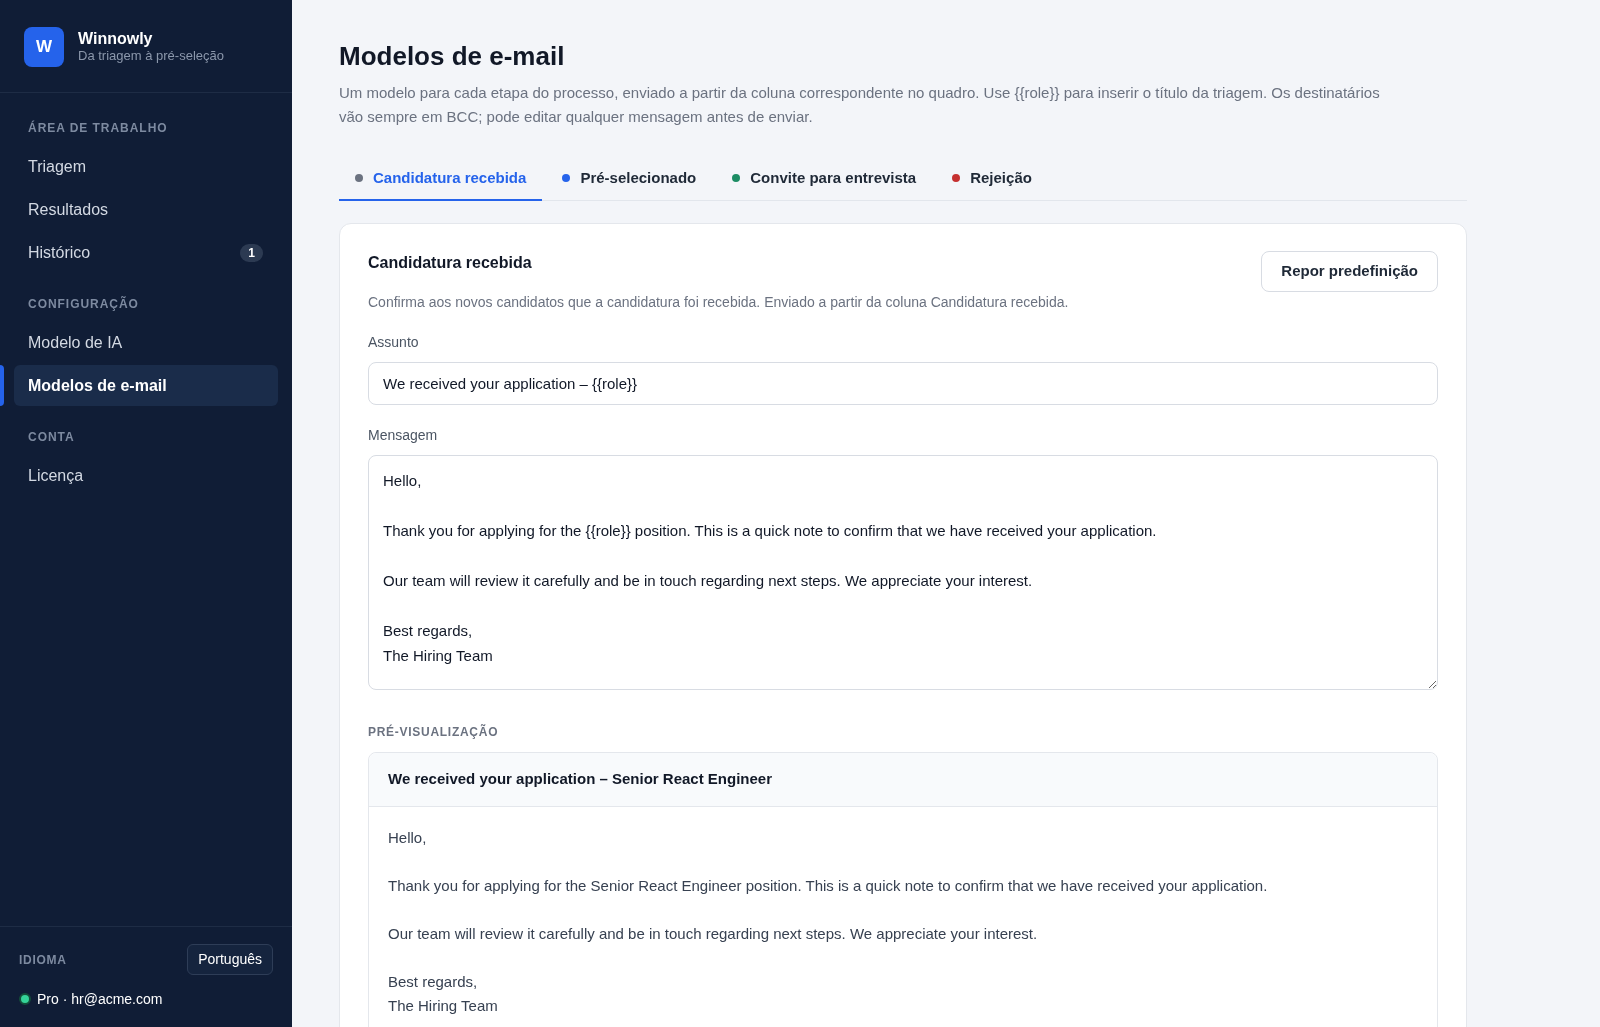 The image size is (1600, 1027). I want to click on status-dot-icon, so click(25, 999).